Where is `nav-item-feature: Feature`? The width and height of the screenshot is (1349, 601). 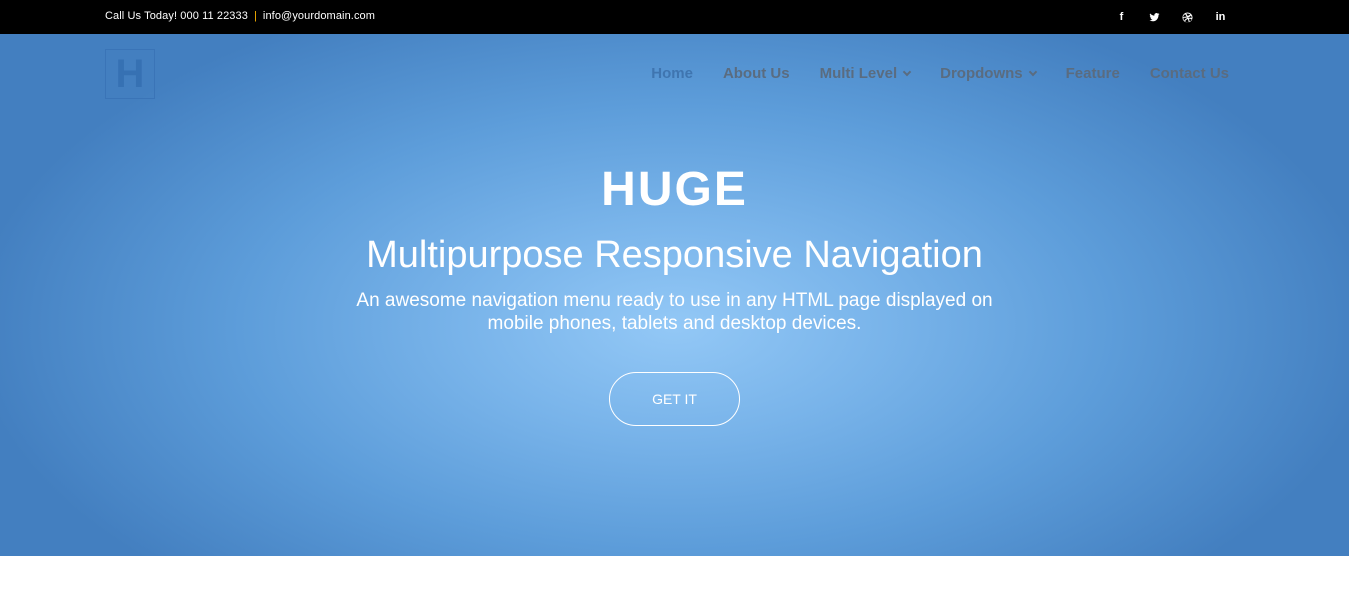
nav-item-feature: Feature is located at coordinates (1093, 73).